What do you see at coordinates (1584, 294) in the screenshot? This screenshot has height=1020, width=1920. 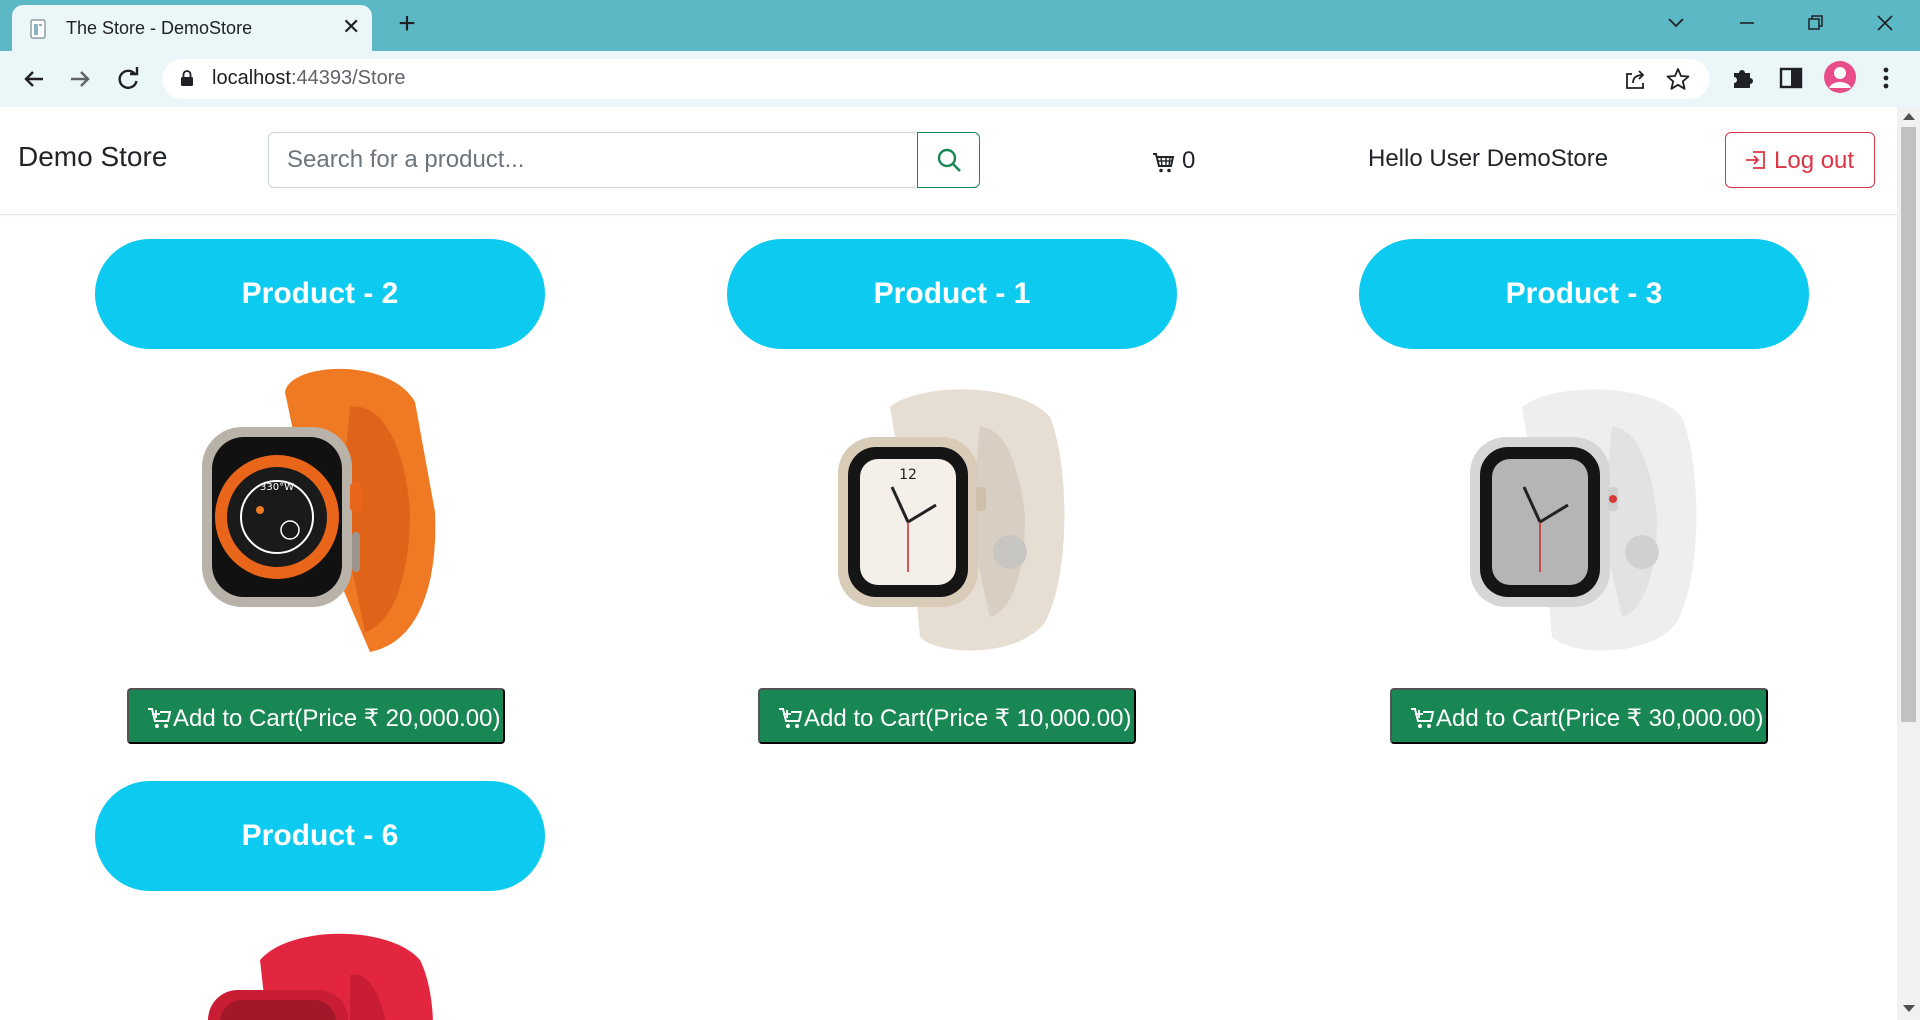 I see `product-title: Product - 3` at bounding box center [1584, 294].